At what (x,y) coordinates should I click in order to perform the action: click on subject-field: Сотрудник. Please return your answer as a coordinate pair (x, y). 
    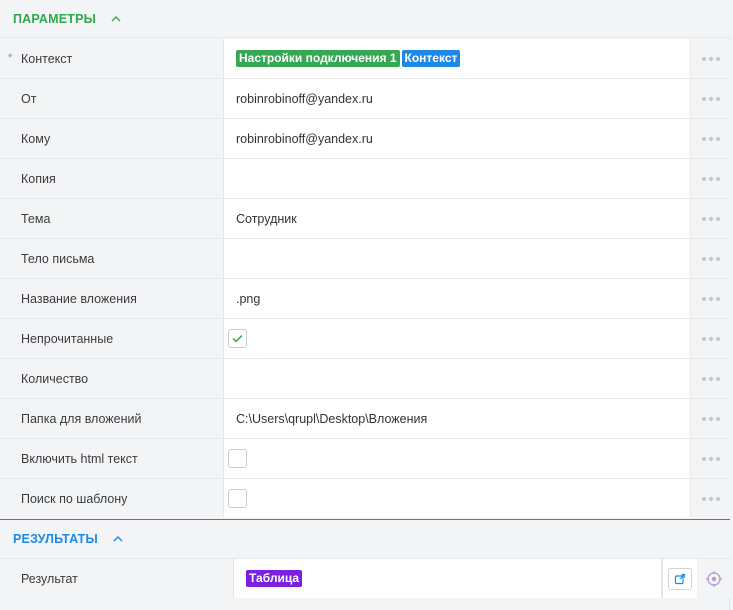
    Looking at the image, I should click on (457, 218).